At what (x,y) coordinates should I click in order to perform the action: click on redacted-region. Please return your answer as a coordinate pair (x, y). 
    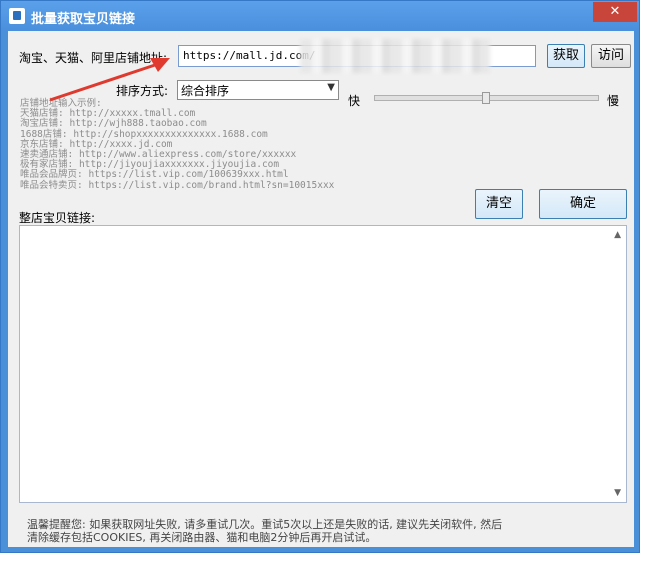
    Looking at the image, I should click on (395, 56).